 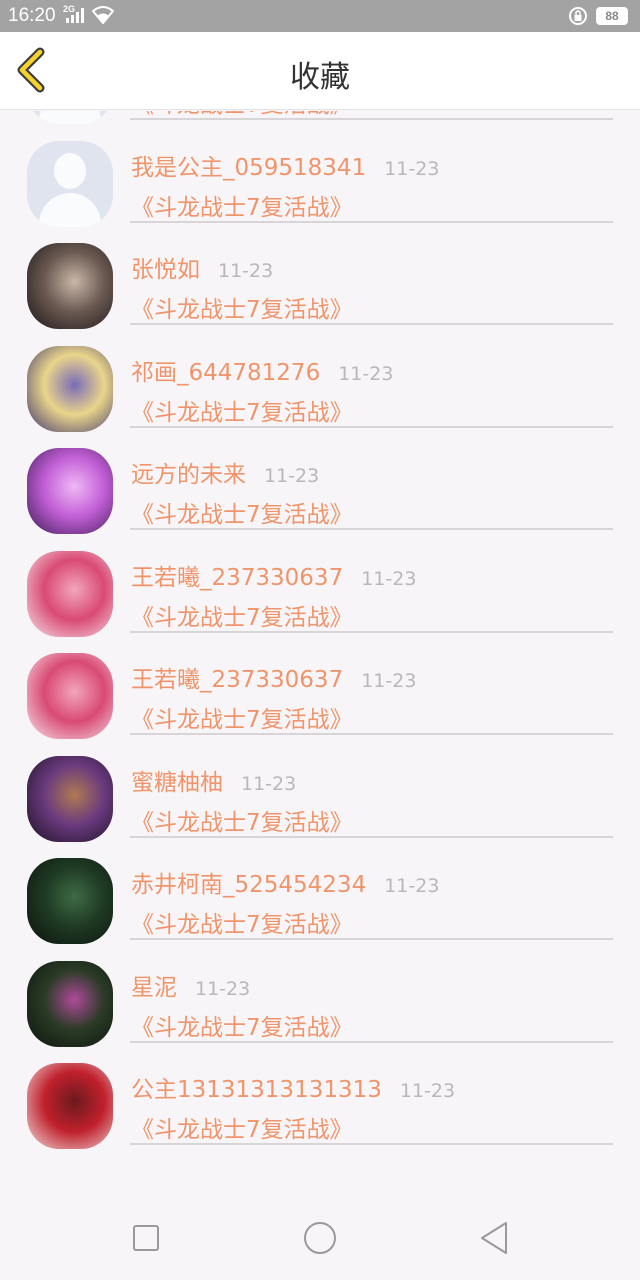 I want to click on list-item: 我是公主_059518341 11-23 《斗龙战士7复活战》, so click(x=320, y=181).